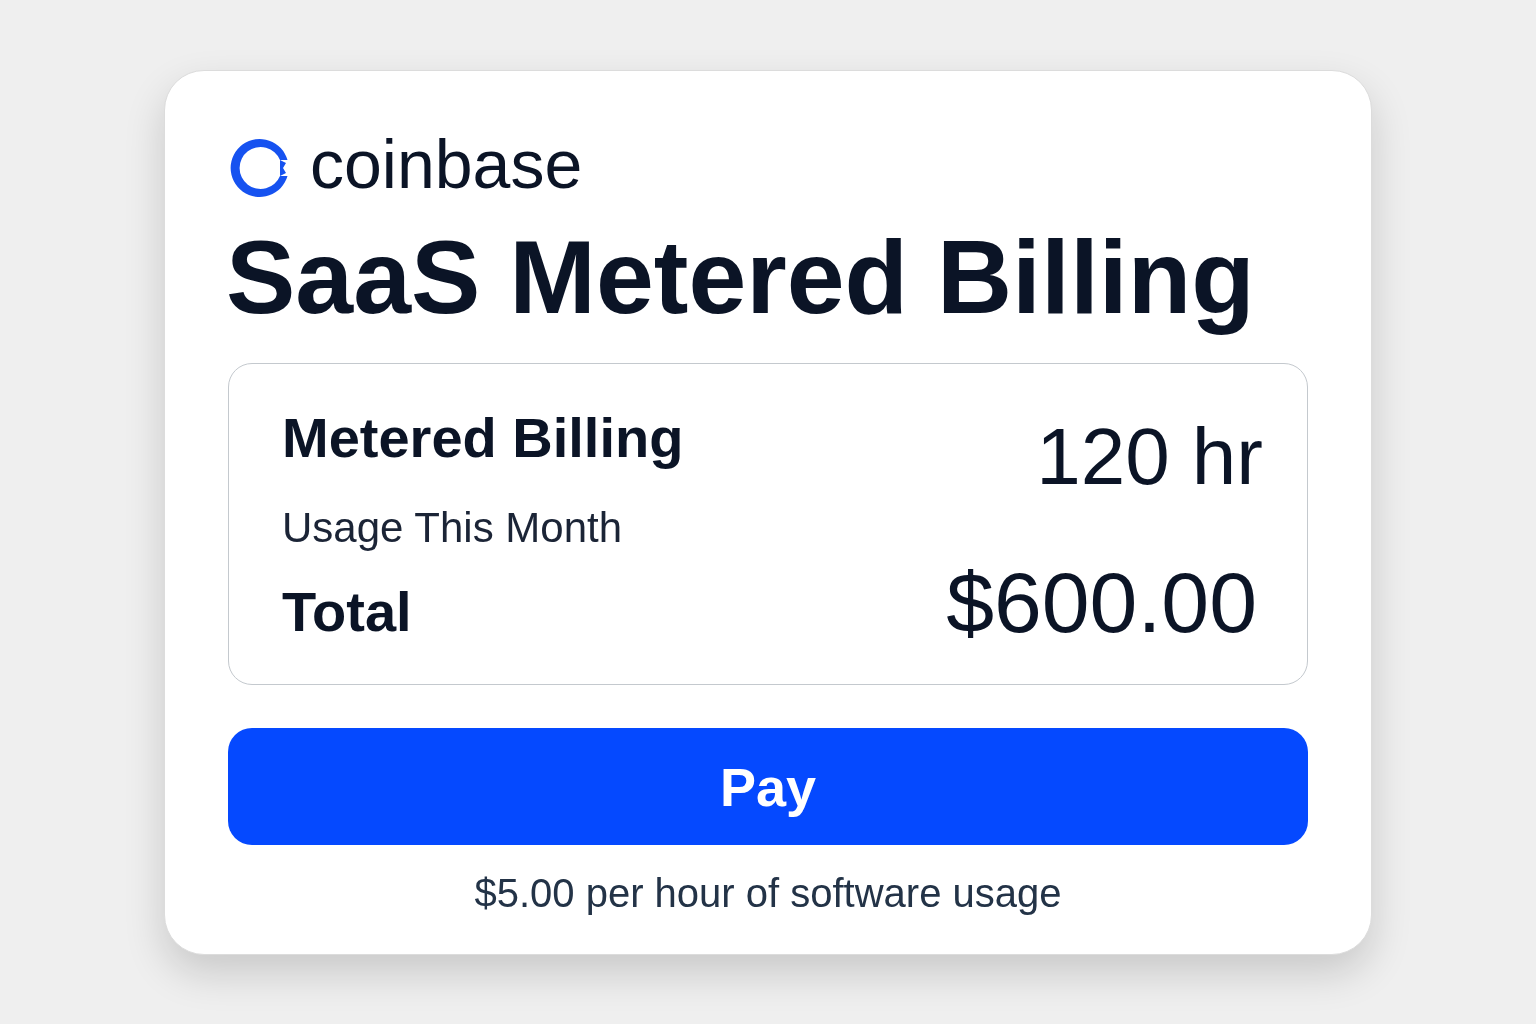 The height and width of the screenshot is (1024, 1536). I want to click on pay-button: Pay, so click(768, 787).